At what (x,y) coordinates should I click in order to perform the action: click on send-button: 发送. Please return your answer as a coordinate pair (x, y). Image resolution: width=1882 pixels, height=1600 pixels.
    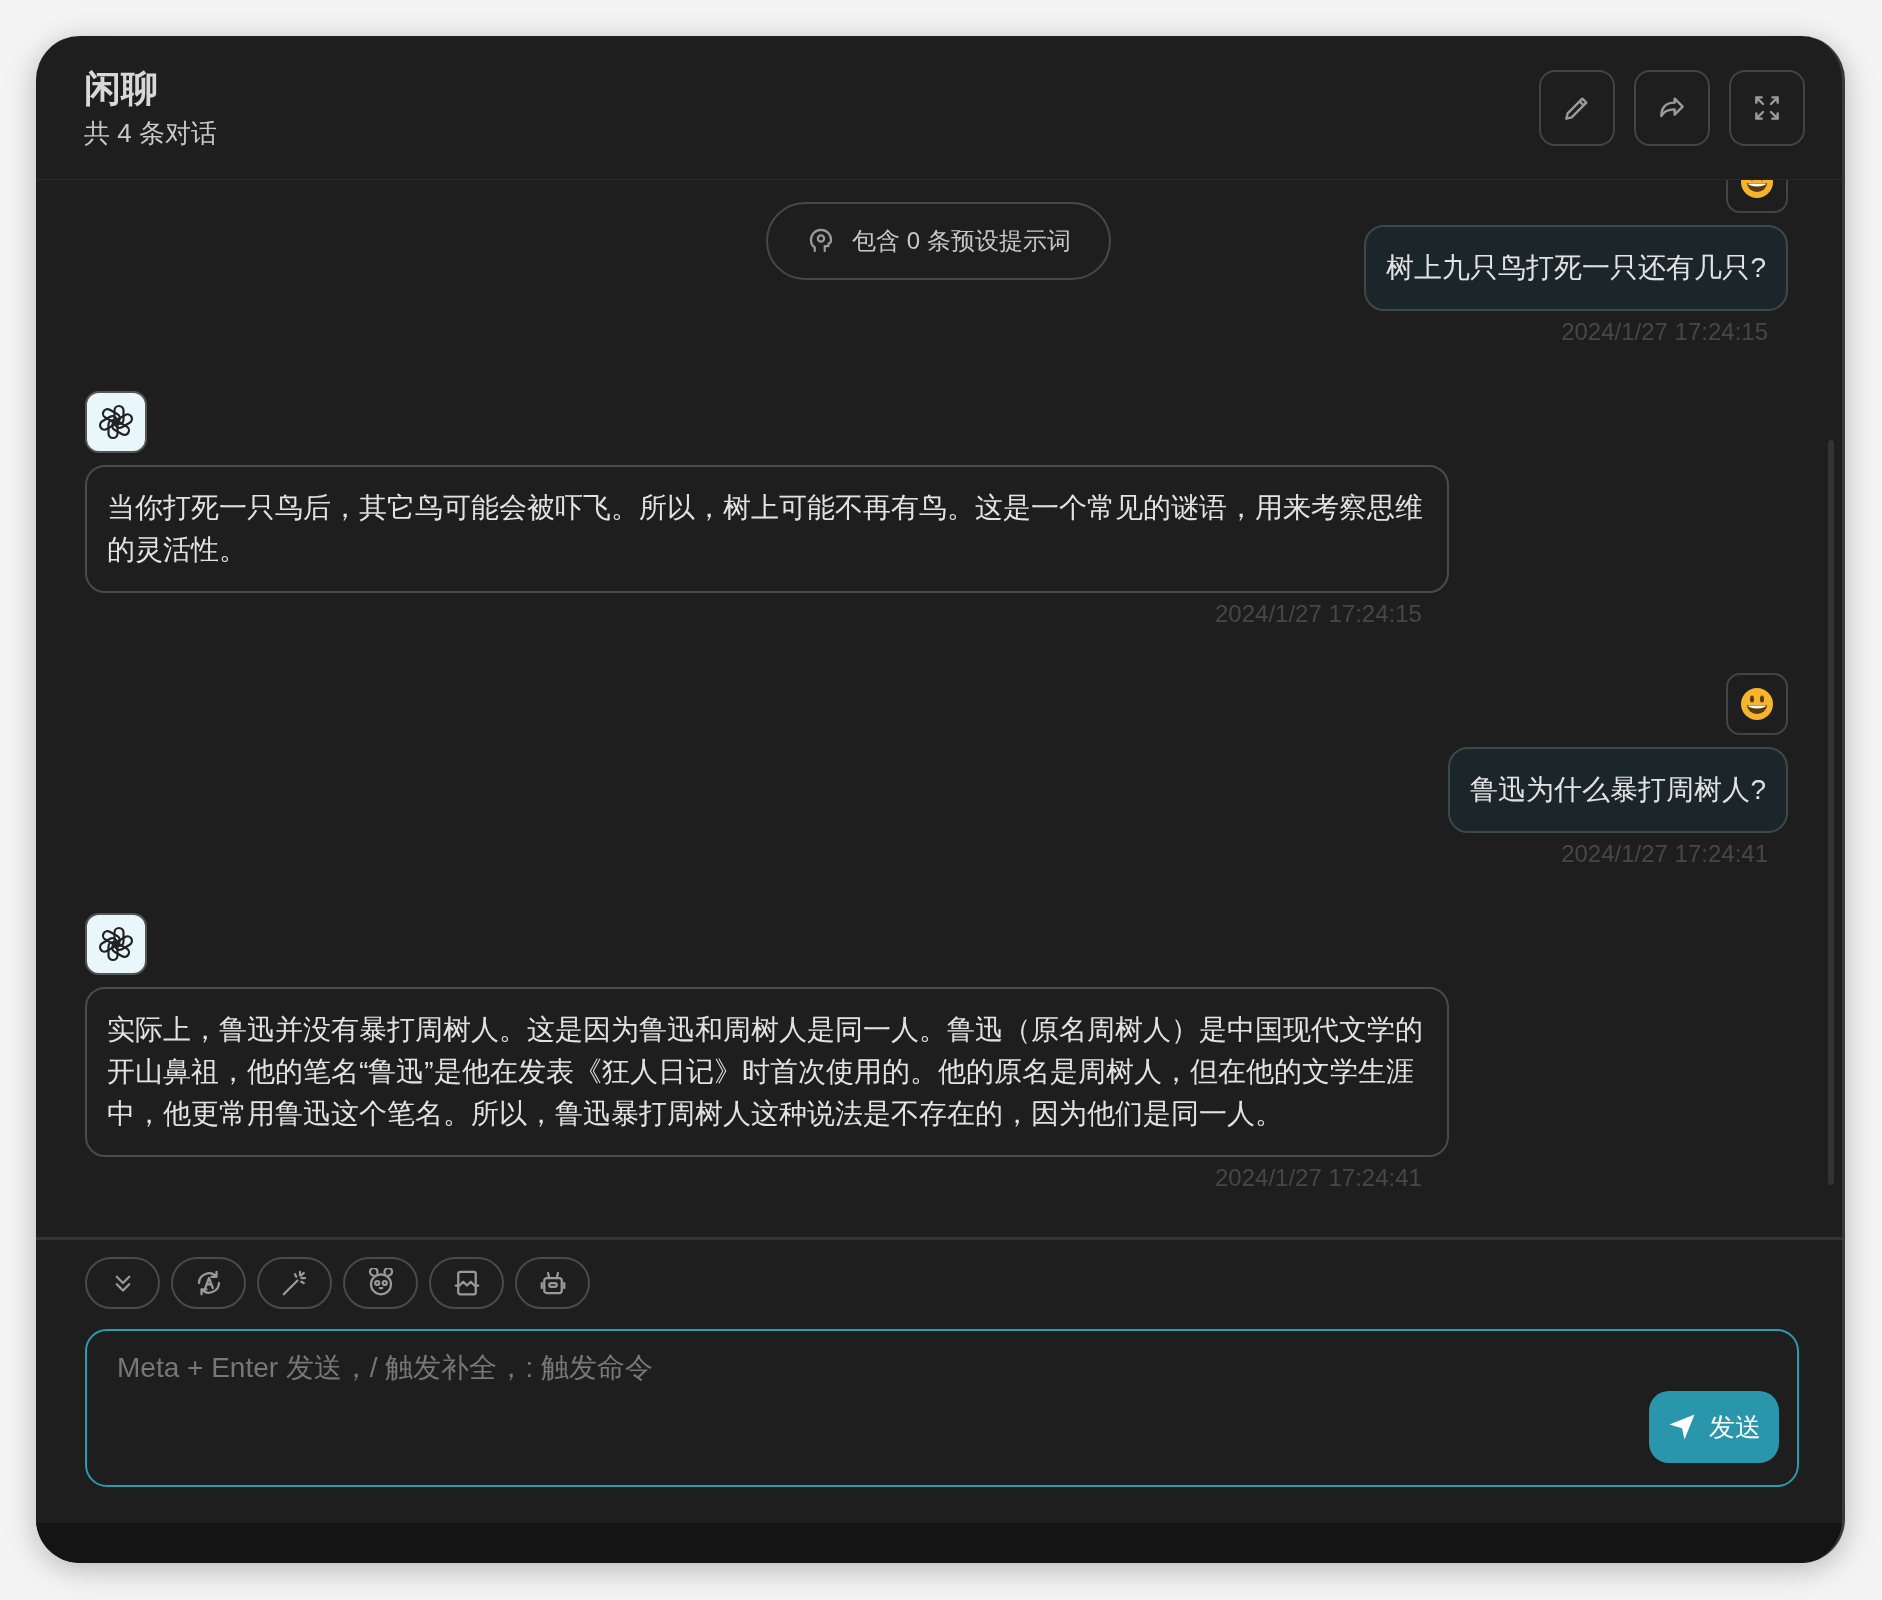
    Looking at the image, I should click on (1714, 1427).